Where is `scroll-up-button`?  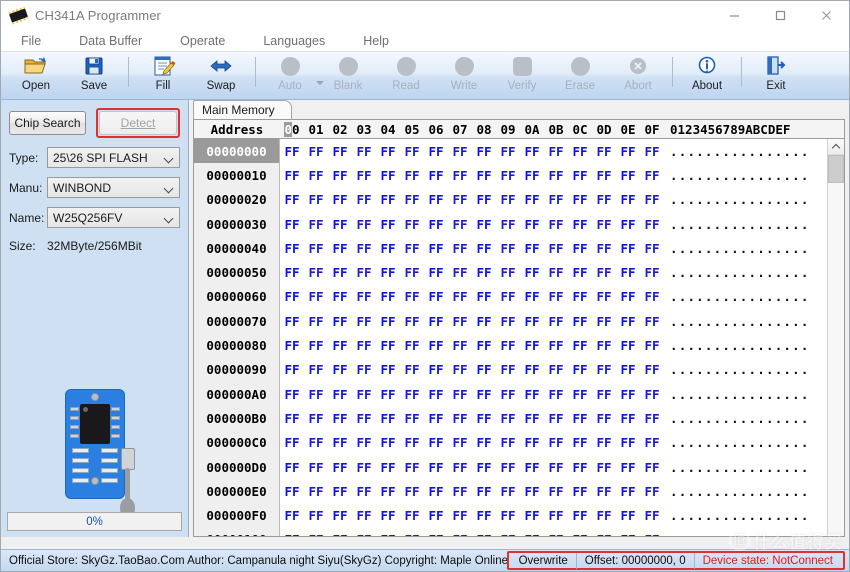 scroll-up-button is located at coordinates (836, 147).